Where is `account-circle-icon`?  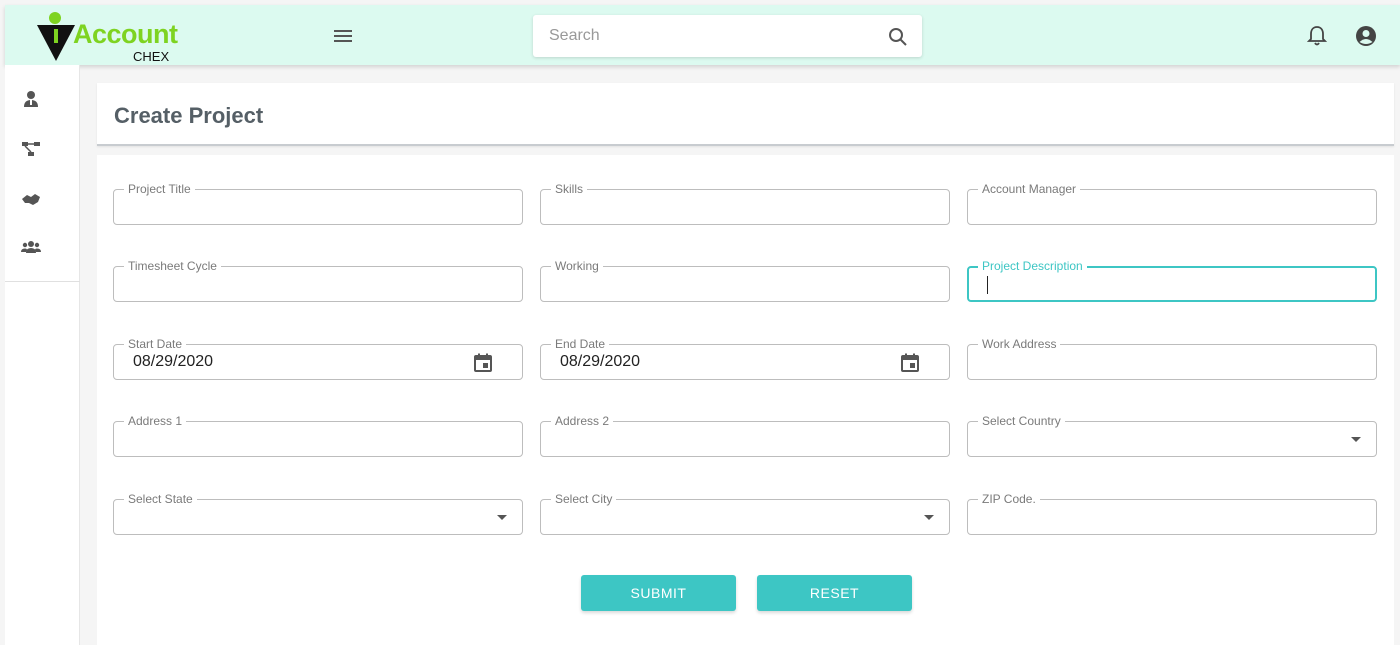
account-circle-icon is located at coordinates (1366, 36).